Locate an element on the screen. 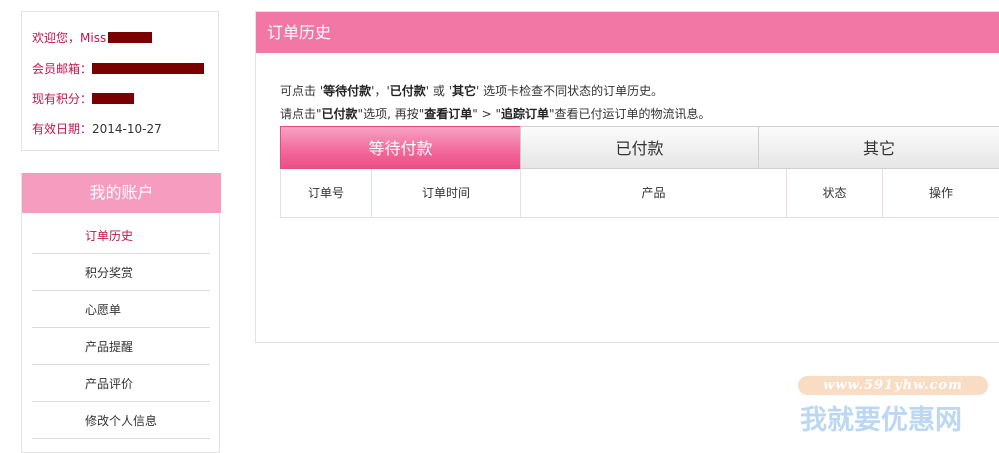  instruction-keyword: 其它 is located at coordinates (464, 91).